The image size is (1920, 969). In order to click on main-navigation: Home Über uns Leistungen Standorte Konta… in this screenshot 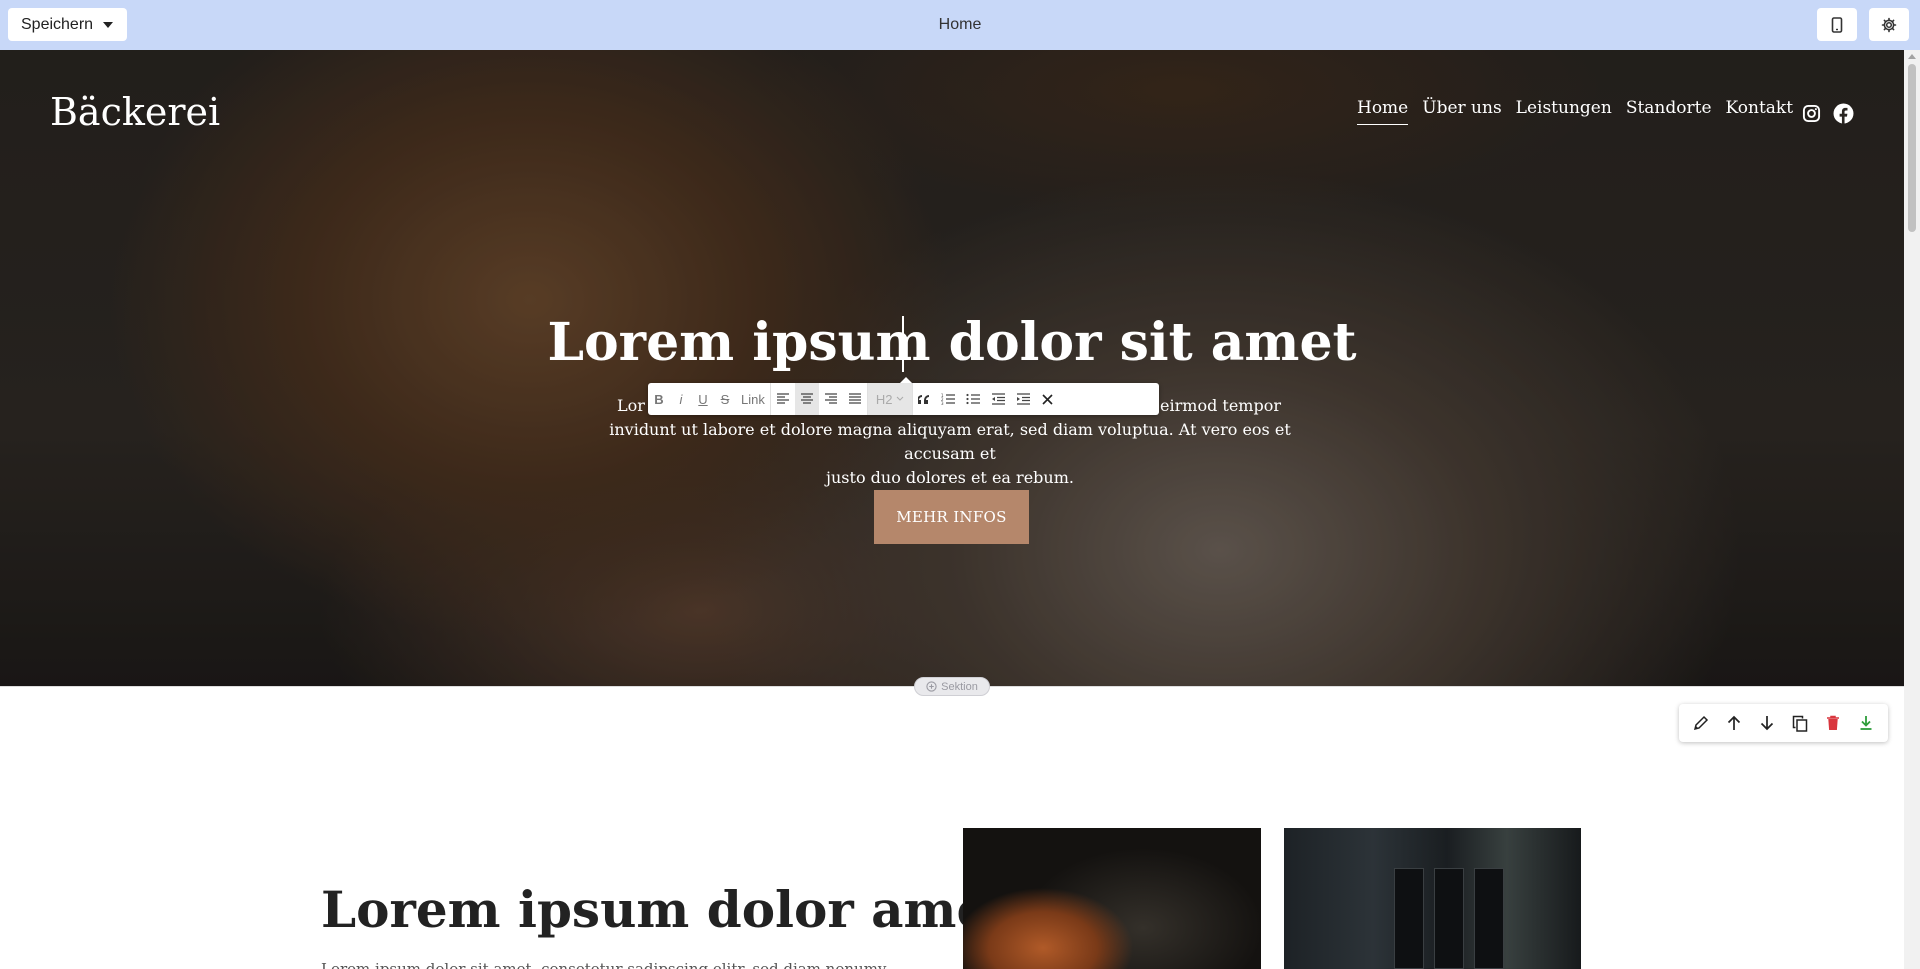, I will do `click(1575, 111)`.